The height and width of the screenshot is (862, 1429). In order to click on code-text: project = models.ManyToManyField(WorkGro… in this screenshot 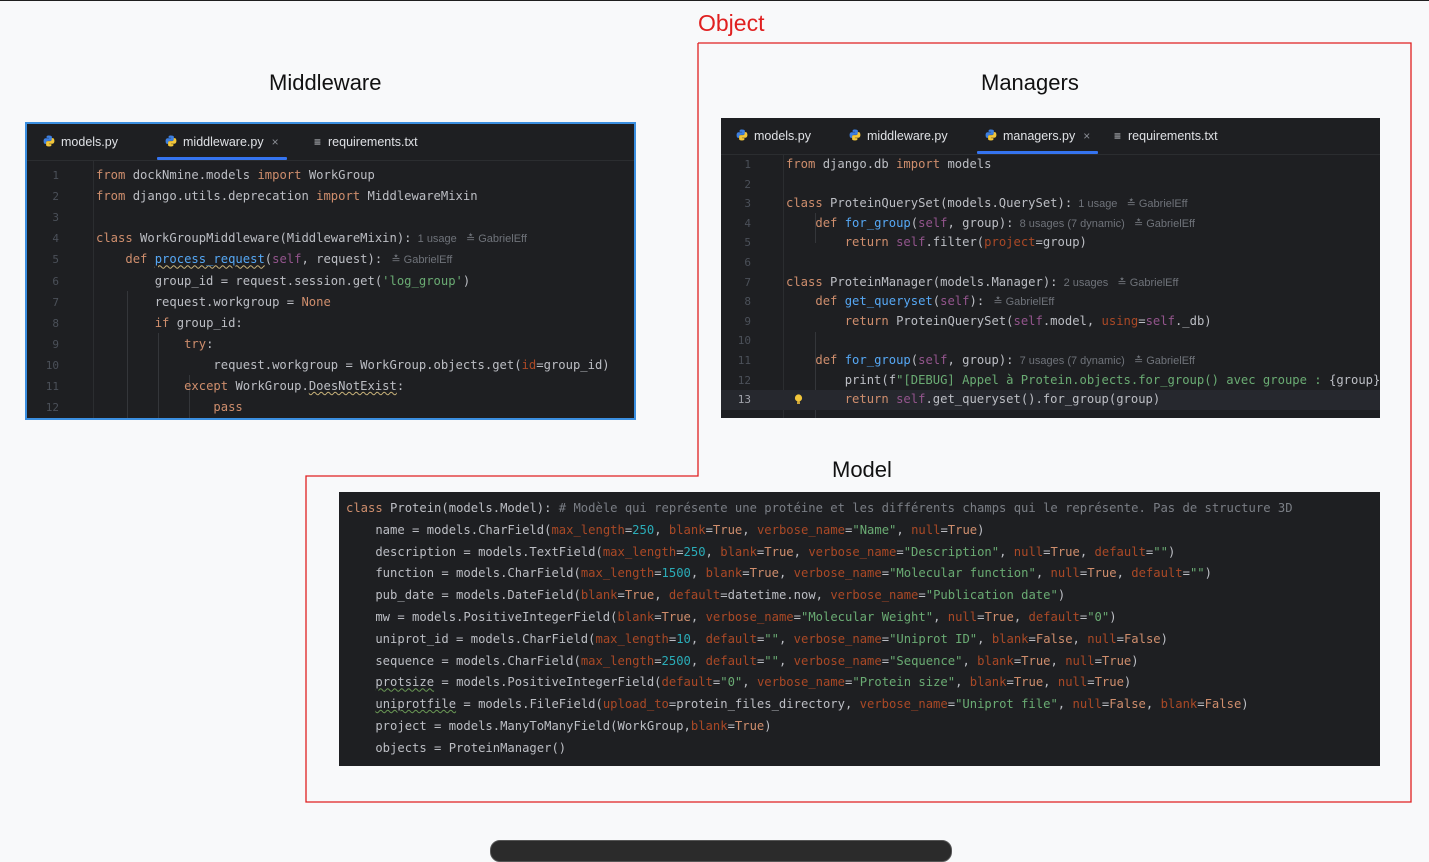, I will do `click(558, 727)`.